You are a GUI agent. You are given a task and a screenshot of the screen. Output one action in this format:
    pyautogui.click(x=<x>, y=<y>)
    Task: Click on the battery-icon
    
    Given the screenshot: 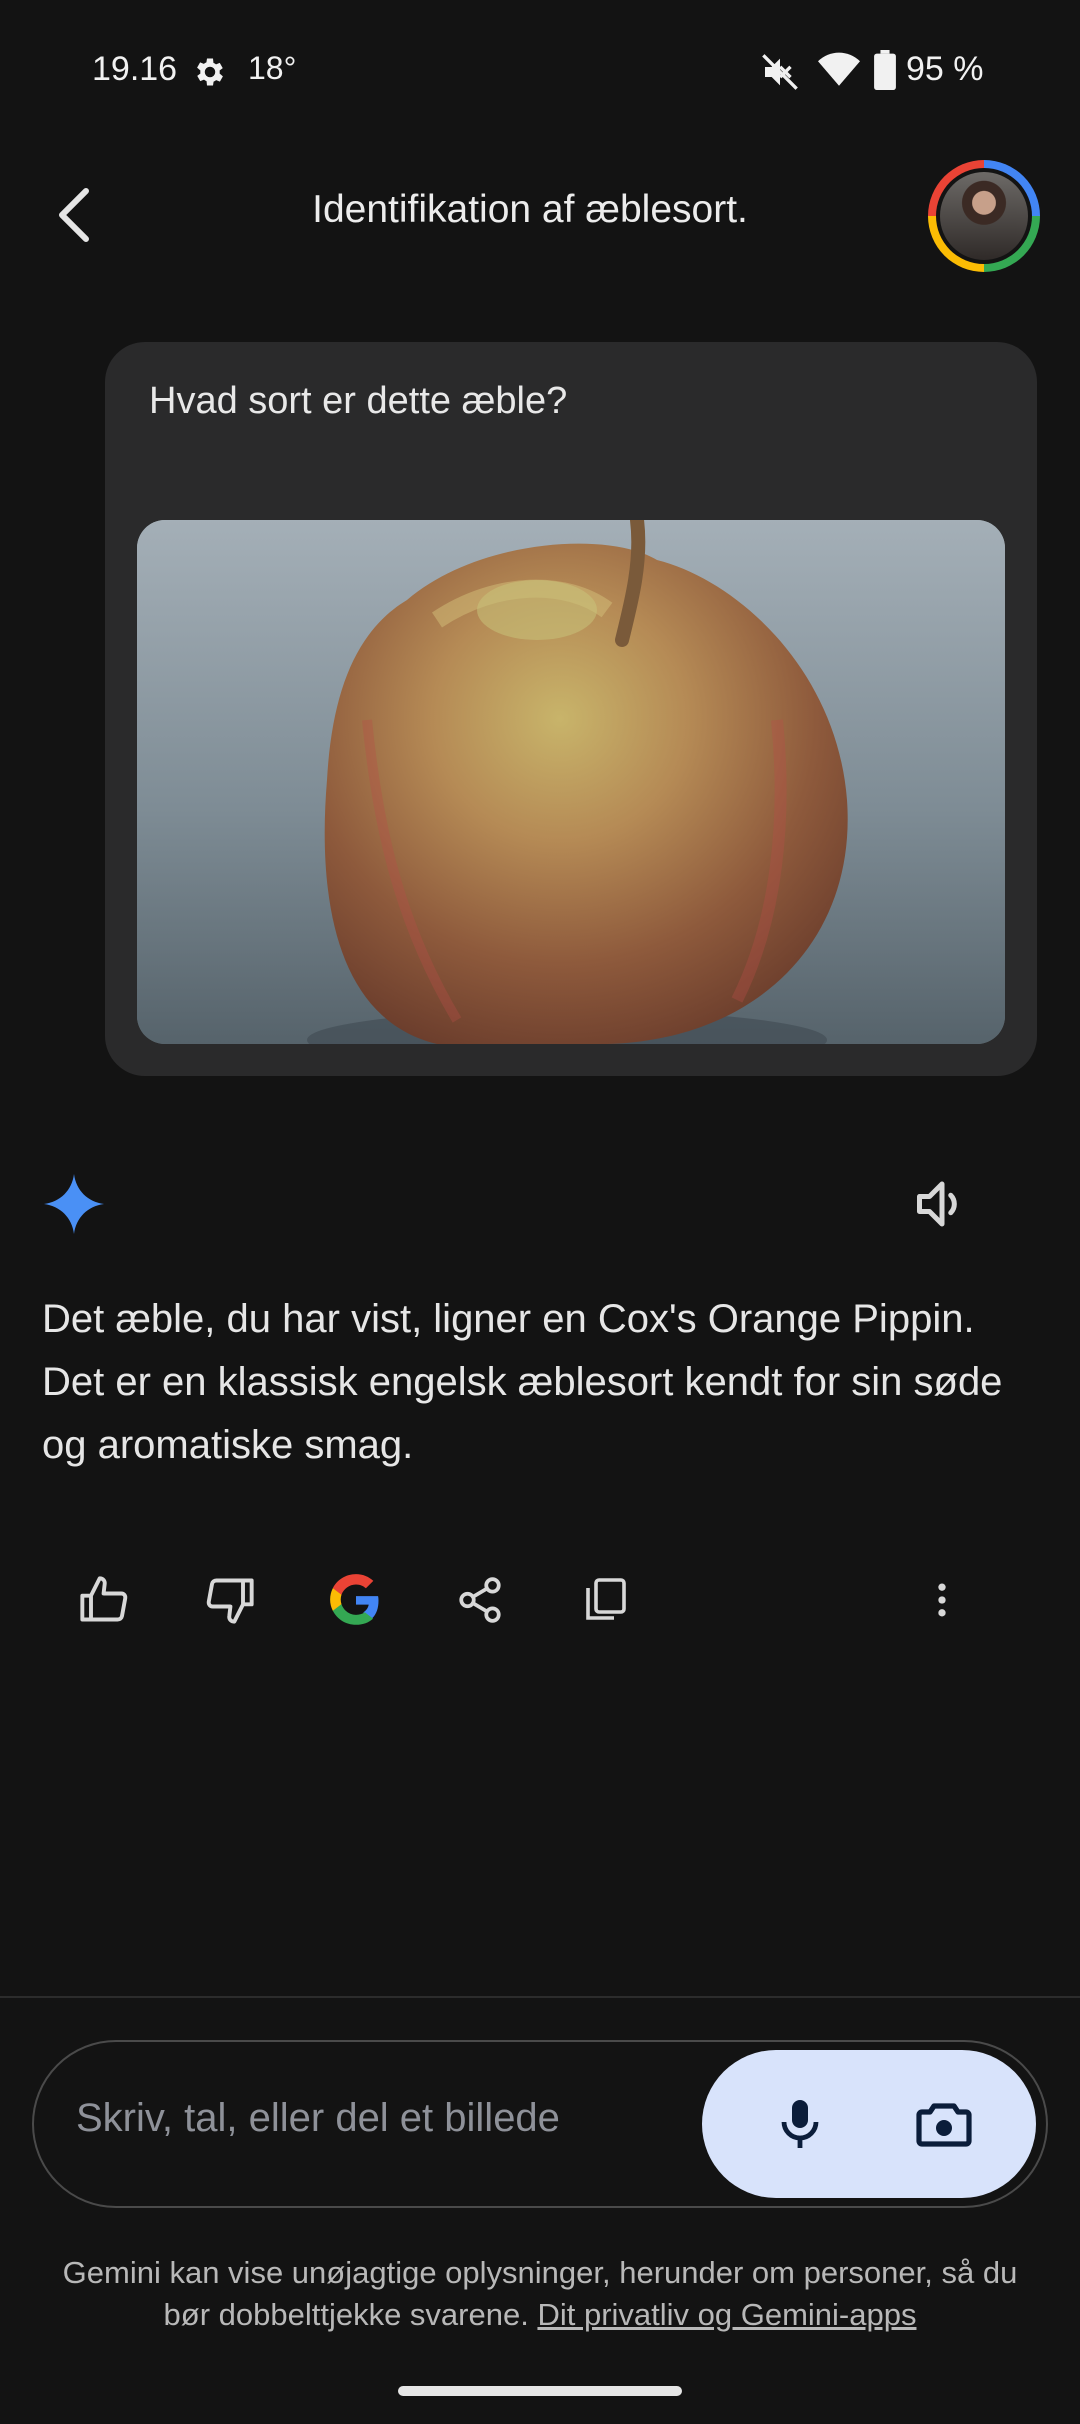 What is the action you would take?
    pyautogui.click(x=885, y=70)
    